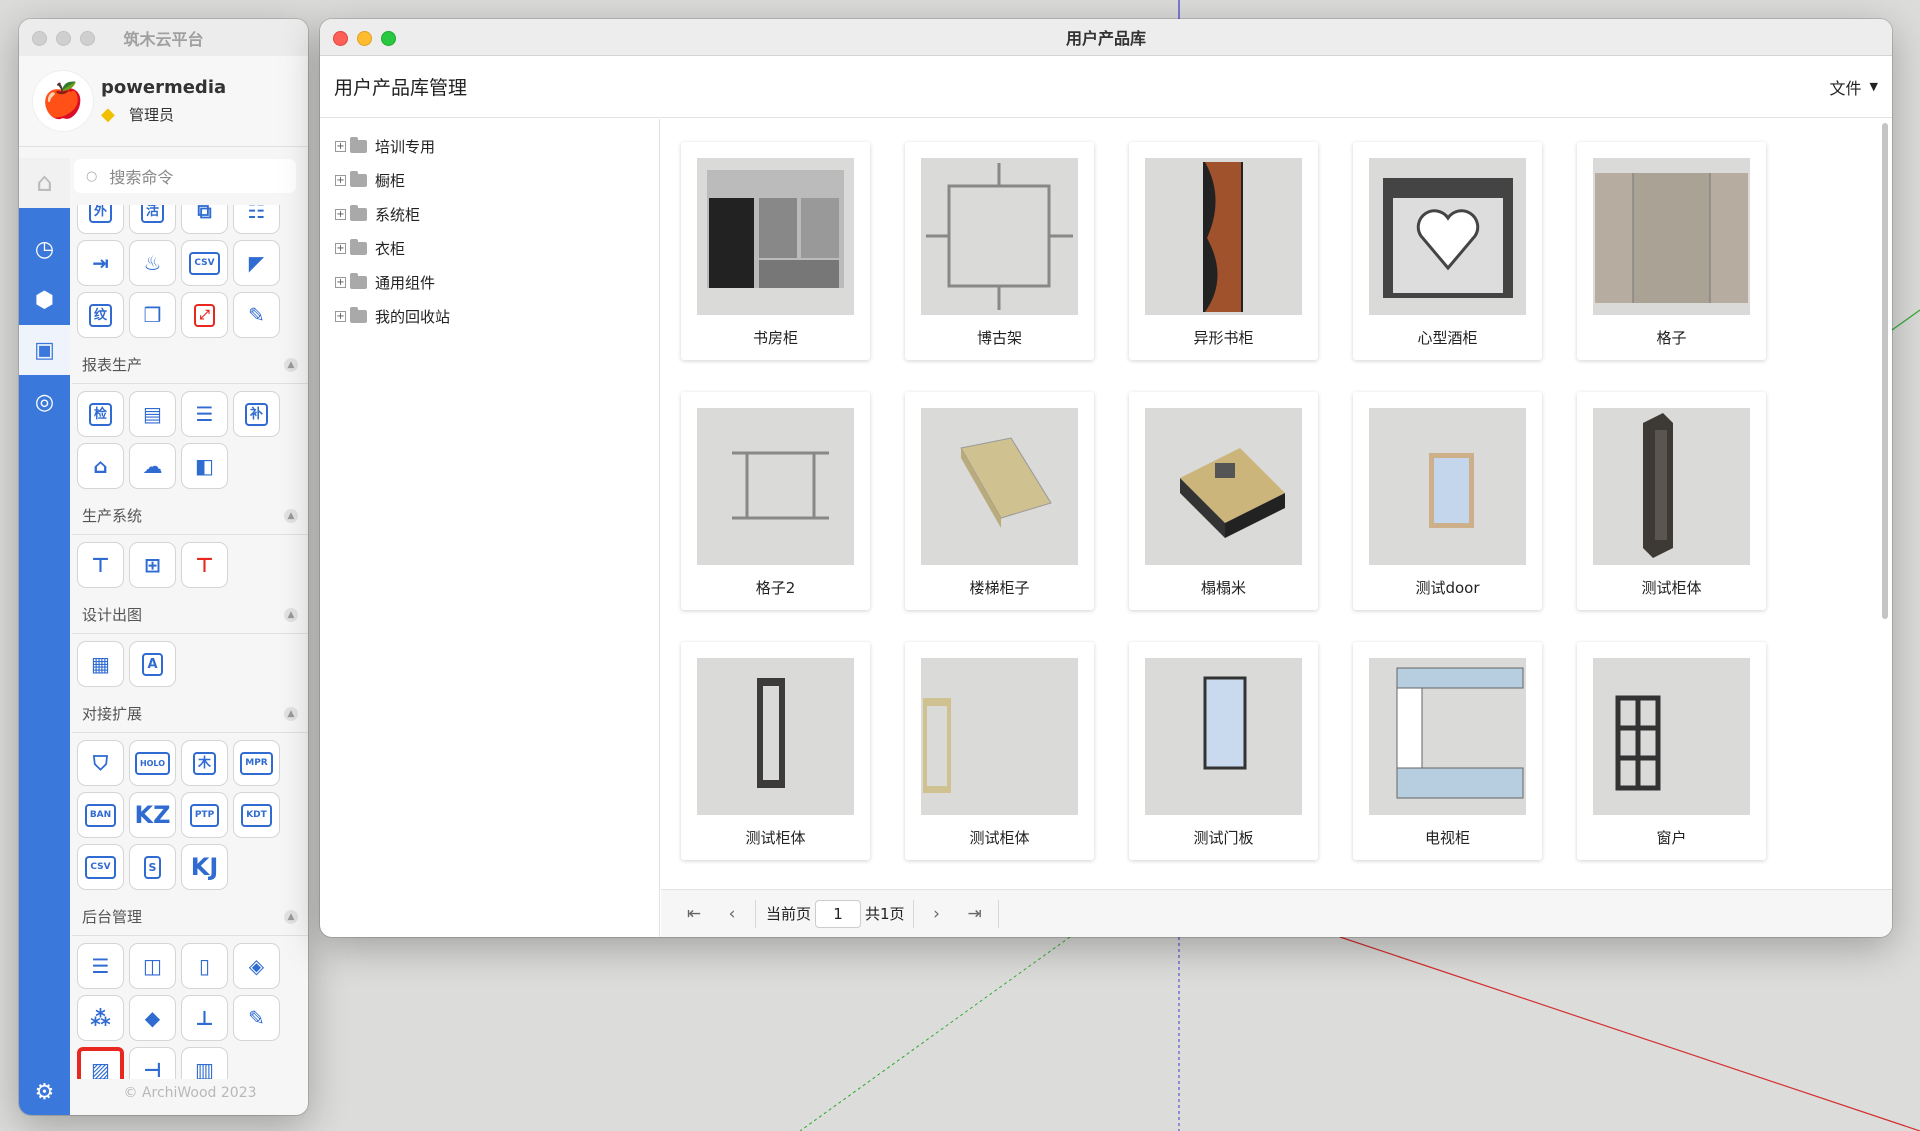  What do you see at coordinates (204, 414) in the screenshot?
I see `list-icon: ☰` at bounding box center [204, 414].